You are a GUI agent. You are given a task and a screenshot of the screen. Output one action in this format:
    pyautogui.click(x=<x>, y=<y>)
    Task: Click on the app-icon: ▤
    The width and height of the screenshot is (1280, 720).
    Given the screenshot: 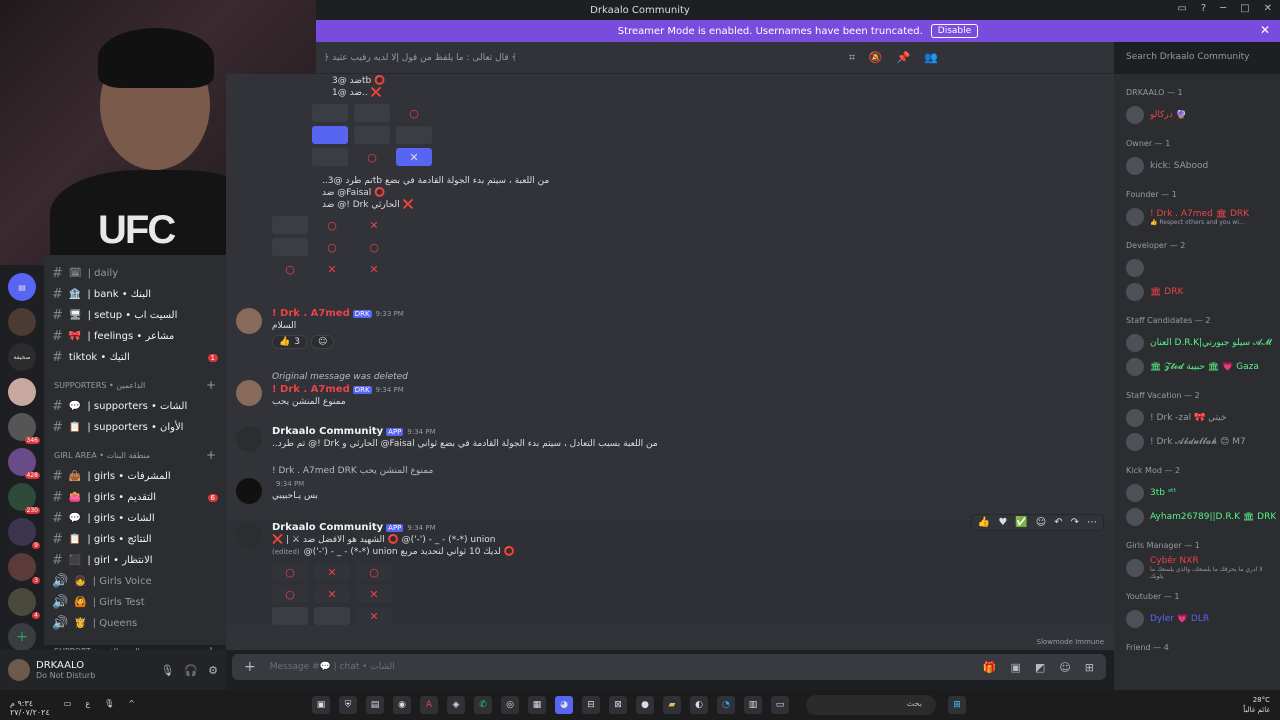 What is the action you would take?
    pyautogui.click(x=375, y=705)
    